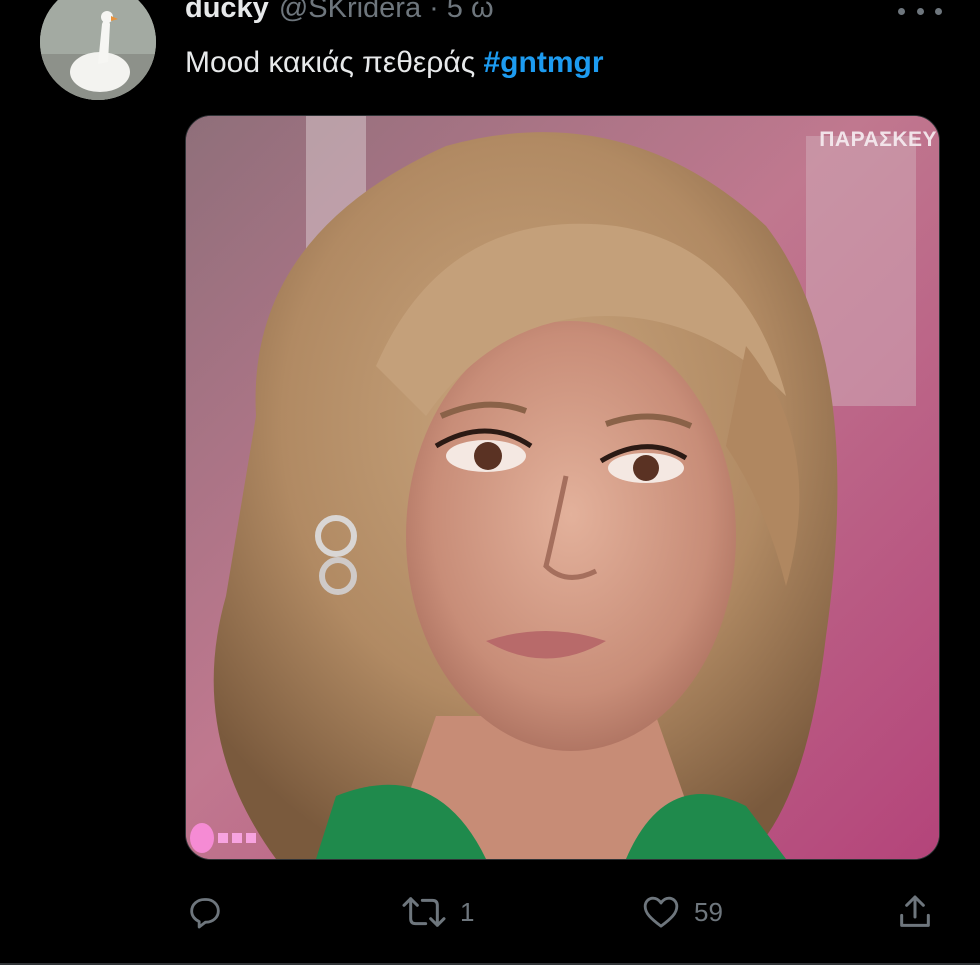 The width and height of the screenshot is (980, 965). I want to click on tweet-header: ducky @SKridera · 5 ω, so click(339, 14).